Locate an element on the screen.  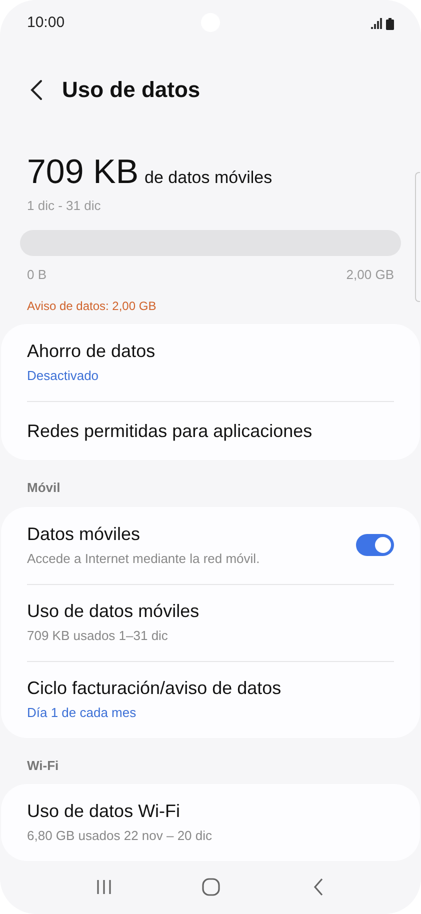
settings-row: Ahorro de datos Desactivado is located at coordinates (210, 362).